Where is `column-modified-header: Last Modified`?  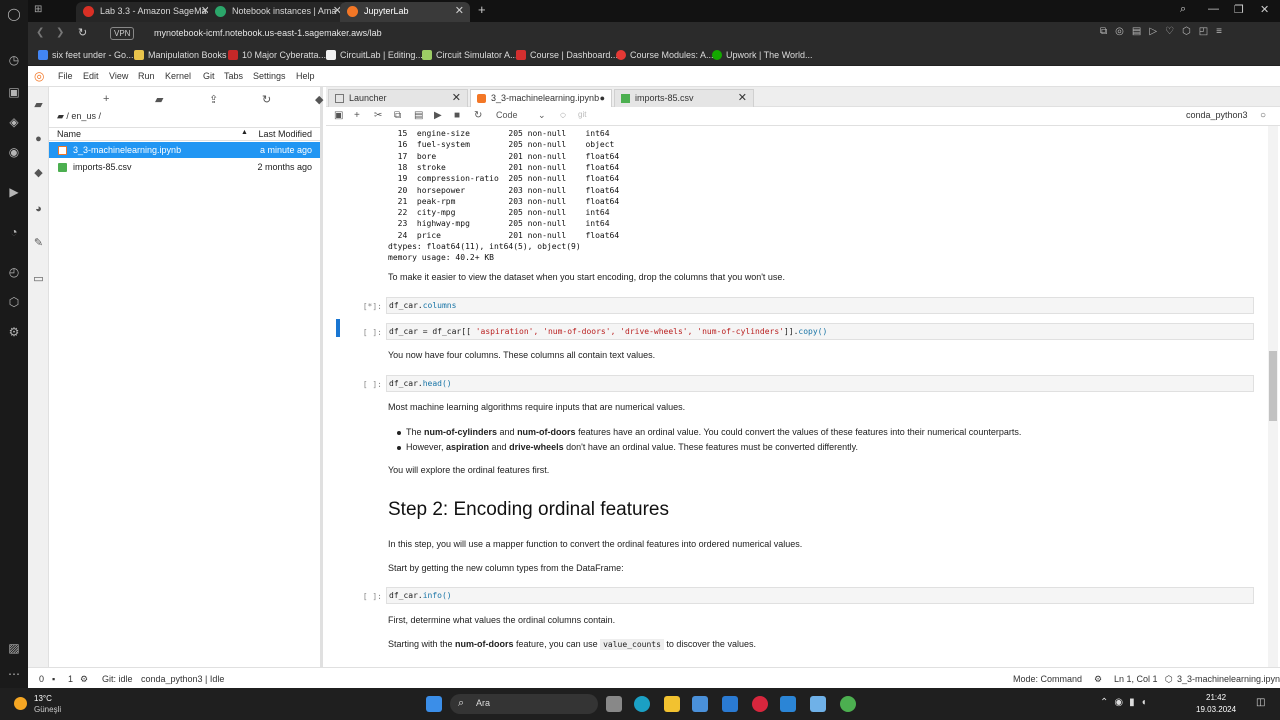 column-modified-header: Last Modified is located at coordinates (285, 134).